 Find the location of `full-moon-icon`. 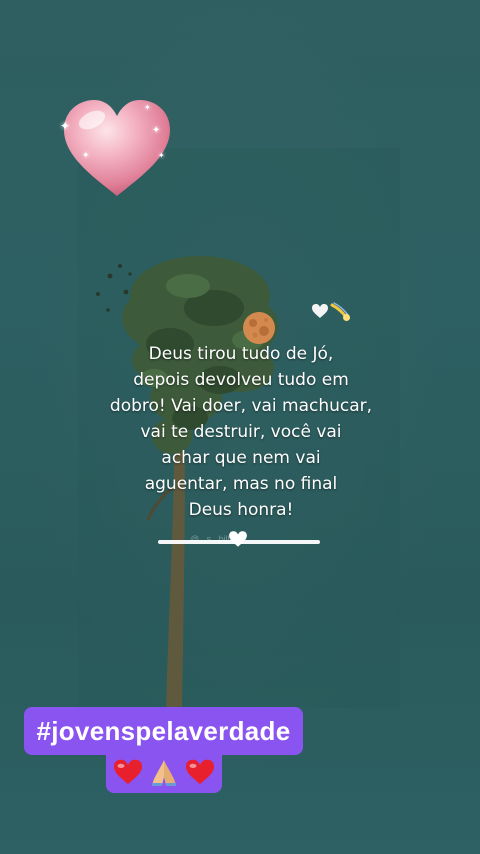

full-moon-icon is located at coordinates (259, 328).